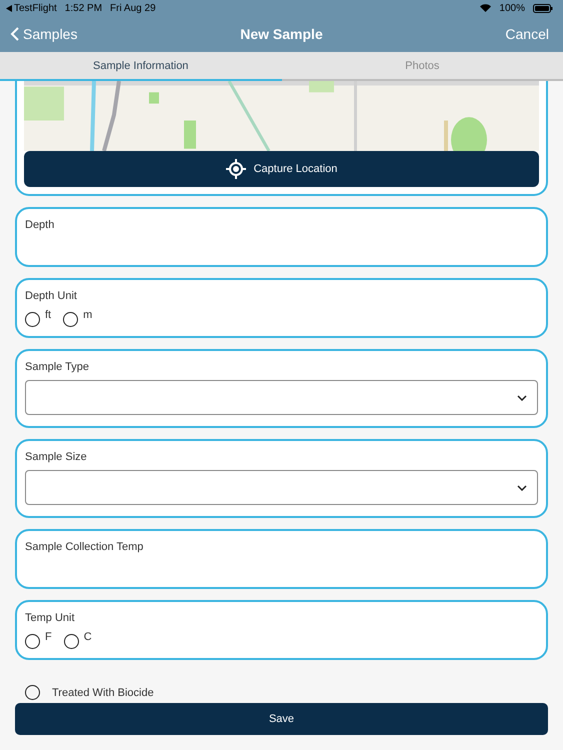 This screenshot has height=750, width=563. I want to click on field-label: Sample Type, so click(57, 367).